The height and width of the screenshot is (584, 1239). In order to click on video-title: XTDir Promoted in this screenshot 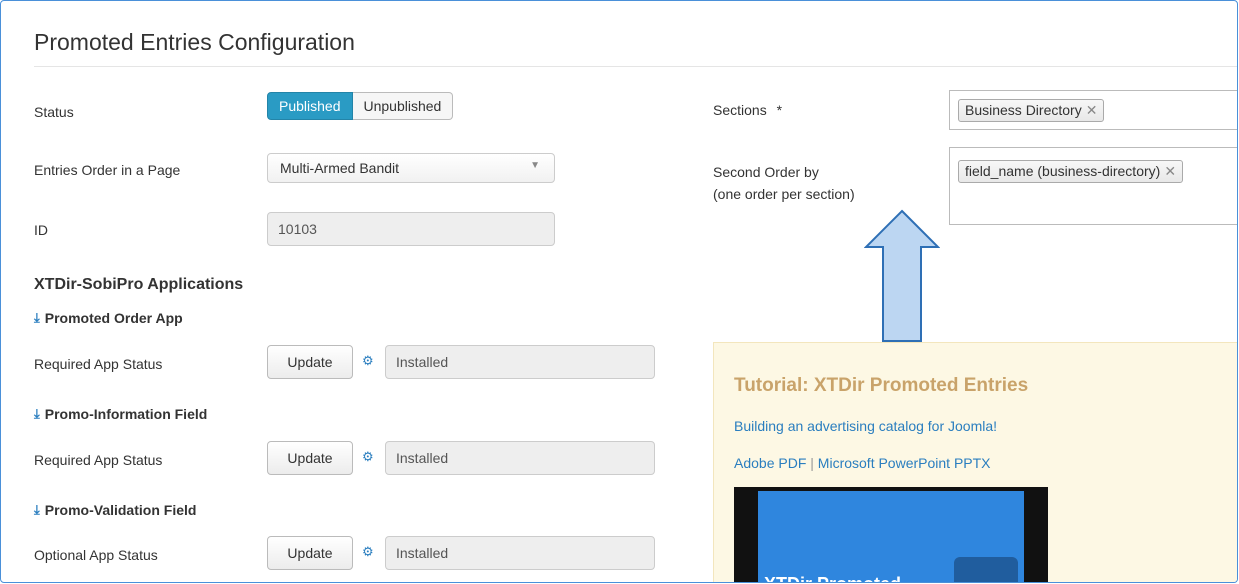, I will do `click(832, 578)`.